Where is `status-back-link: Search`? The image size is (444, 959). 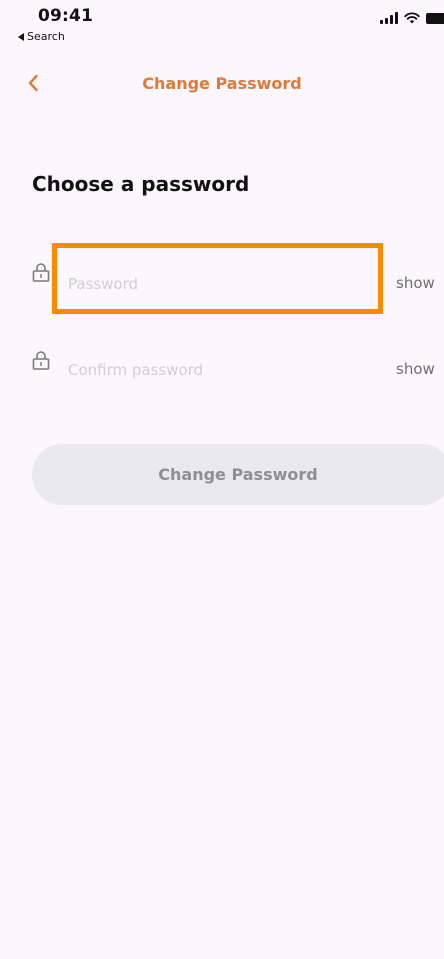
status-back-link: Search is located at coordinates (41, 36).